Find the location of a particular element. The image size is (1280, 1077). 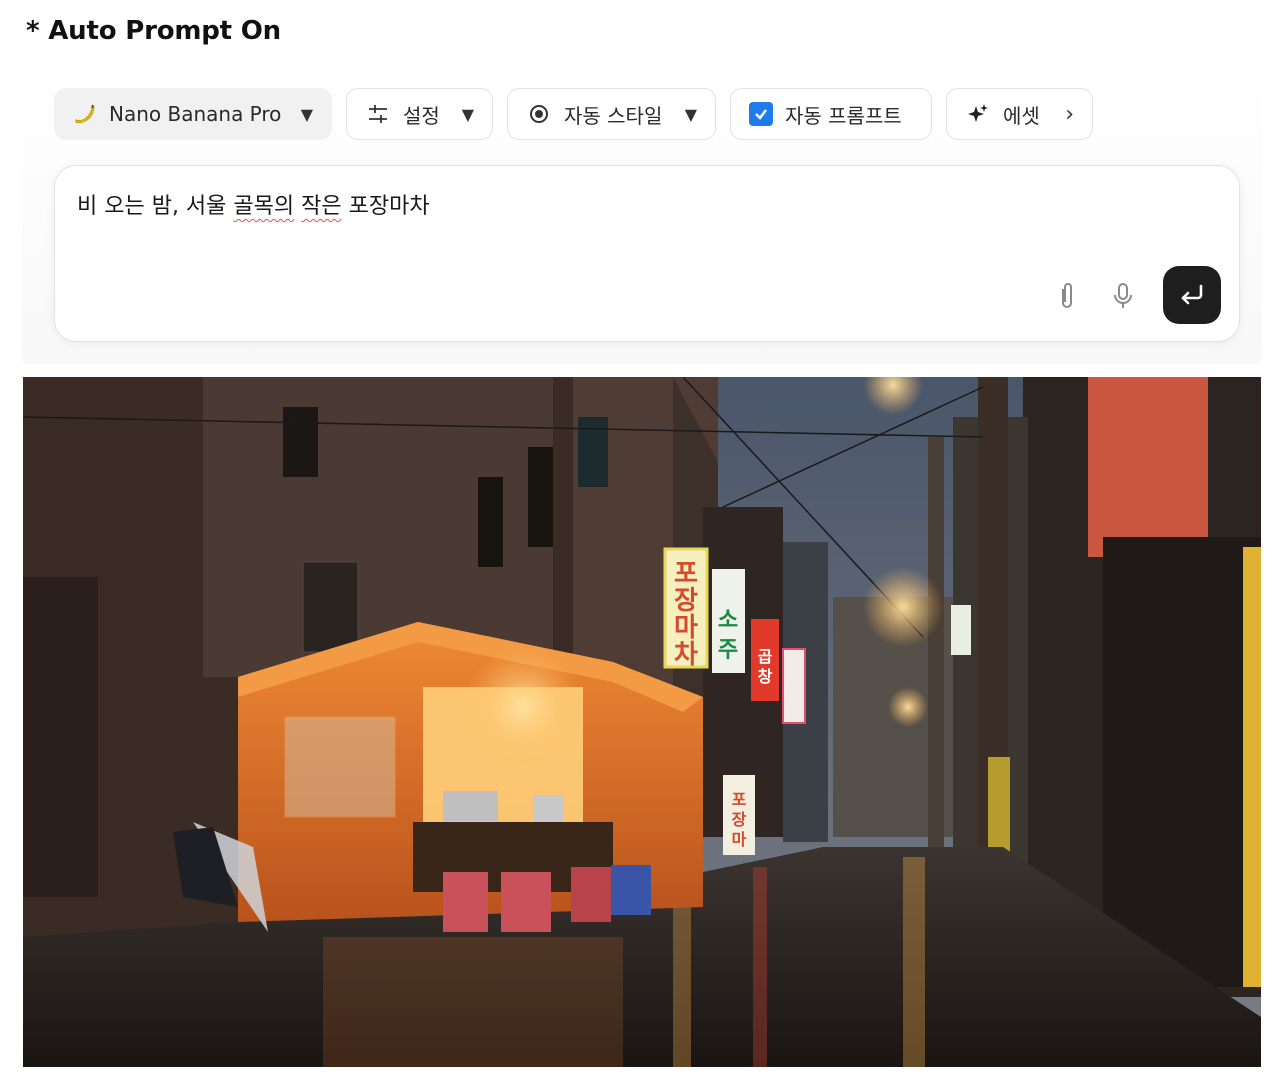

svg-text: 차 is located at coordinates (686, 655).